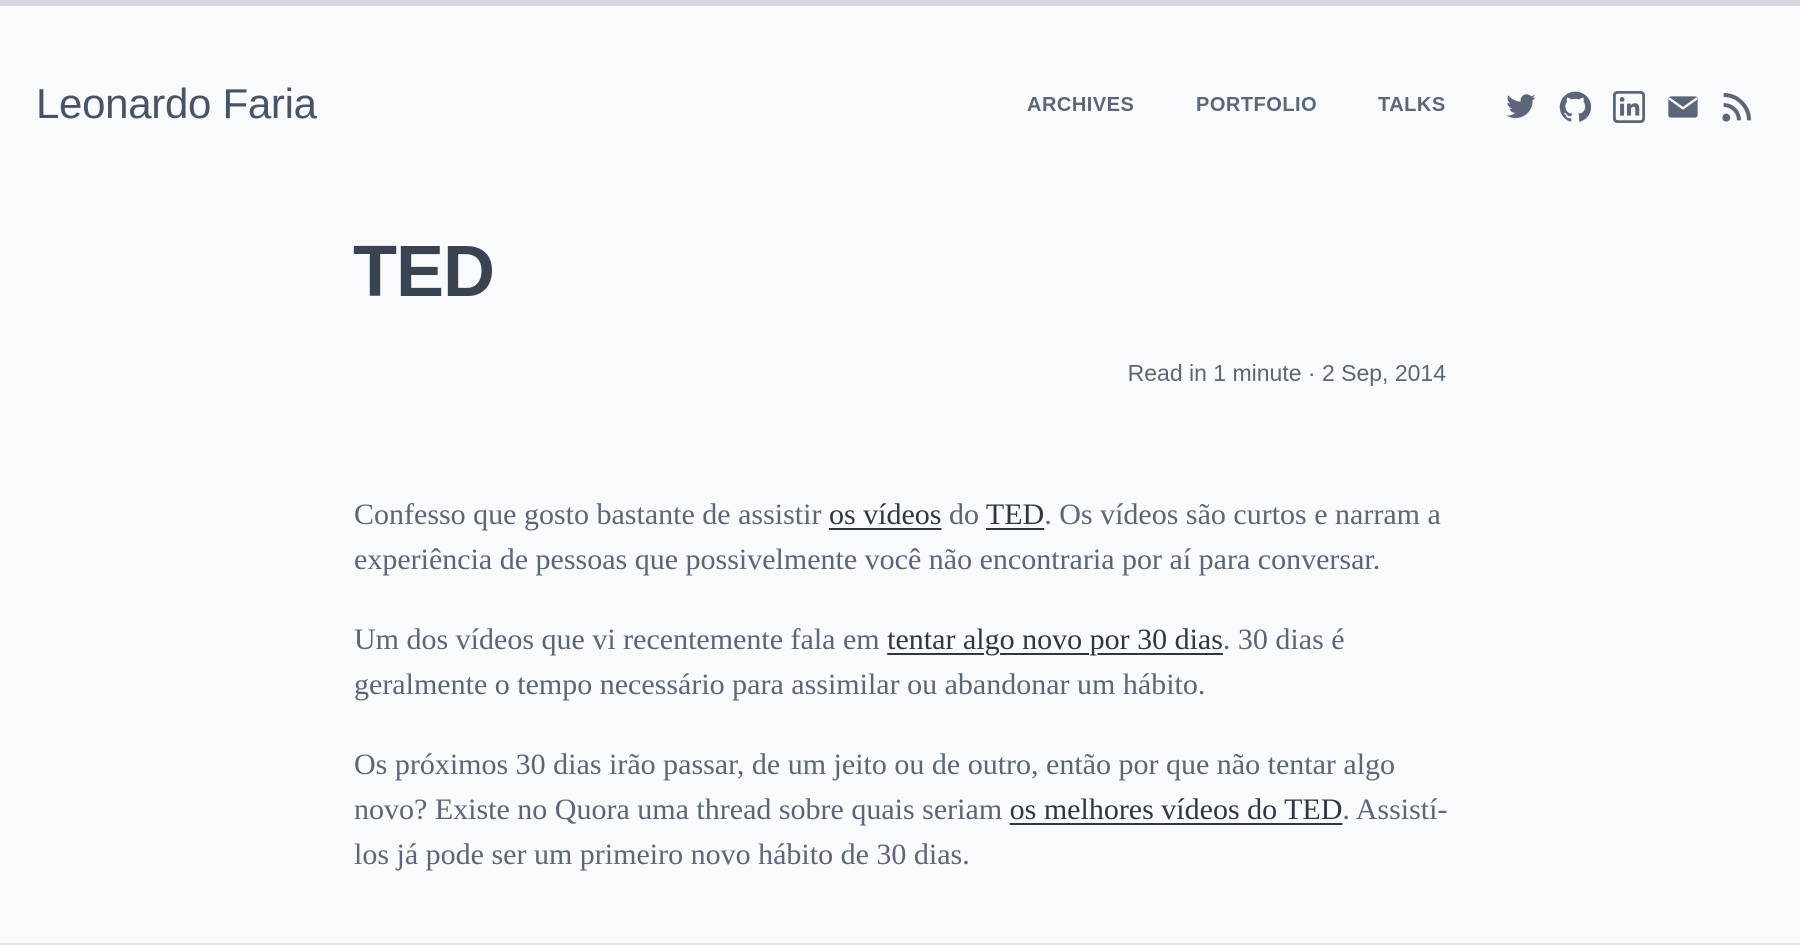 This screenshot has height=945, width=1800. What do you see at coordinates (1412, 105) in the screenshot?
I see `nav-talks: TALKS` at bounding box center [1412, 105].